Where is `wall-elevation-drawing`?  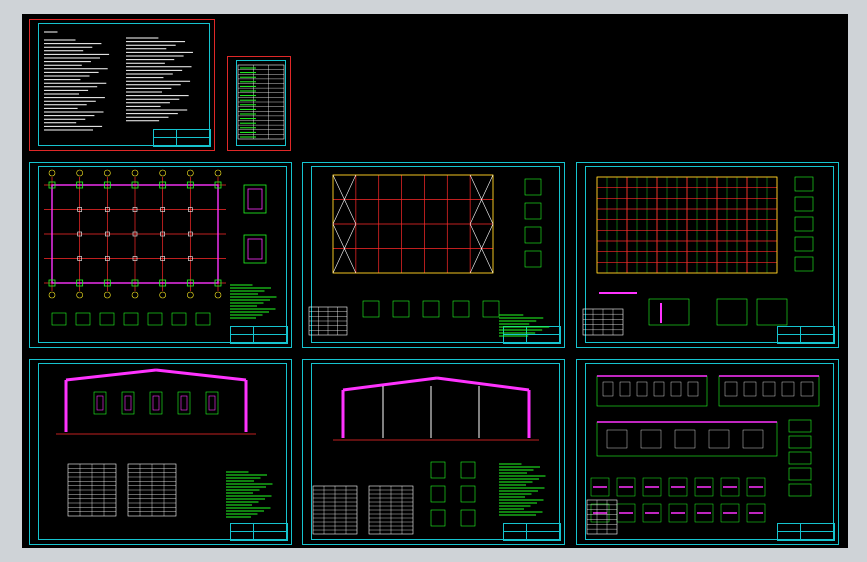
wall-elevation-drawing is located at coordinates (703, 455).